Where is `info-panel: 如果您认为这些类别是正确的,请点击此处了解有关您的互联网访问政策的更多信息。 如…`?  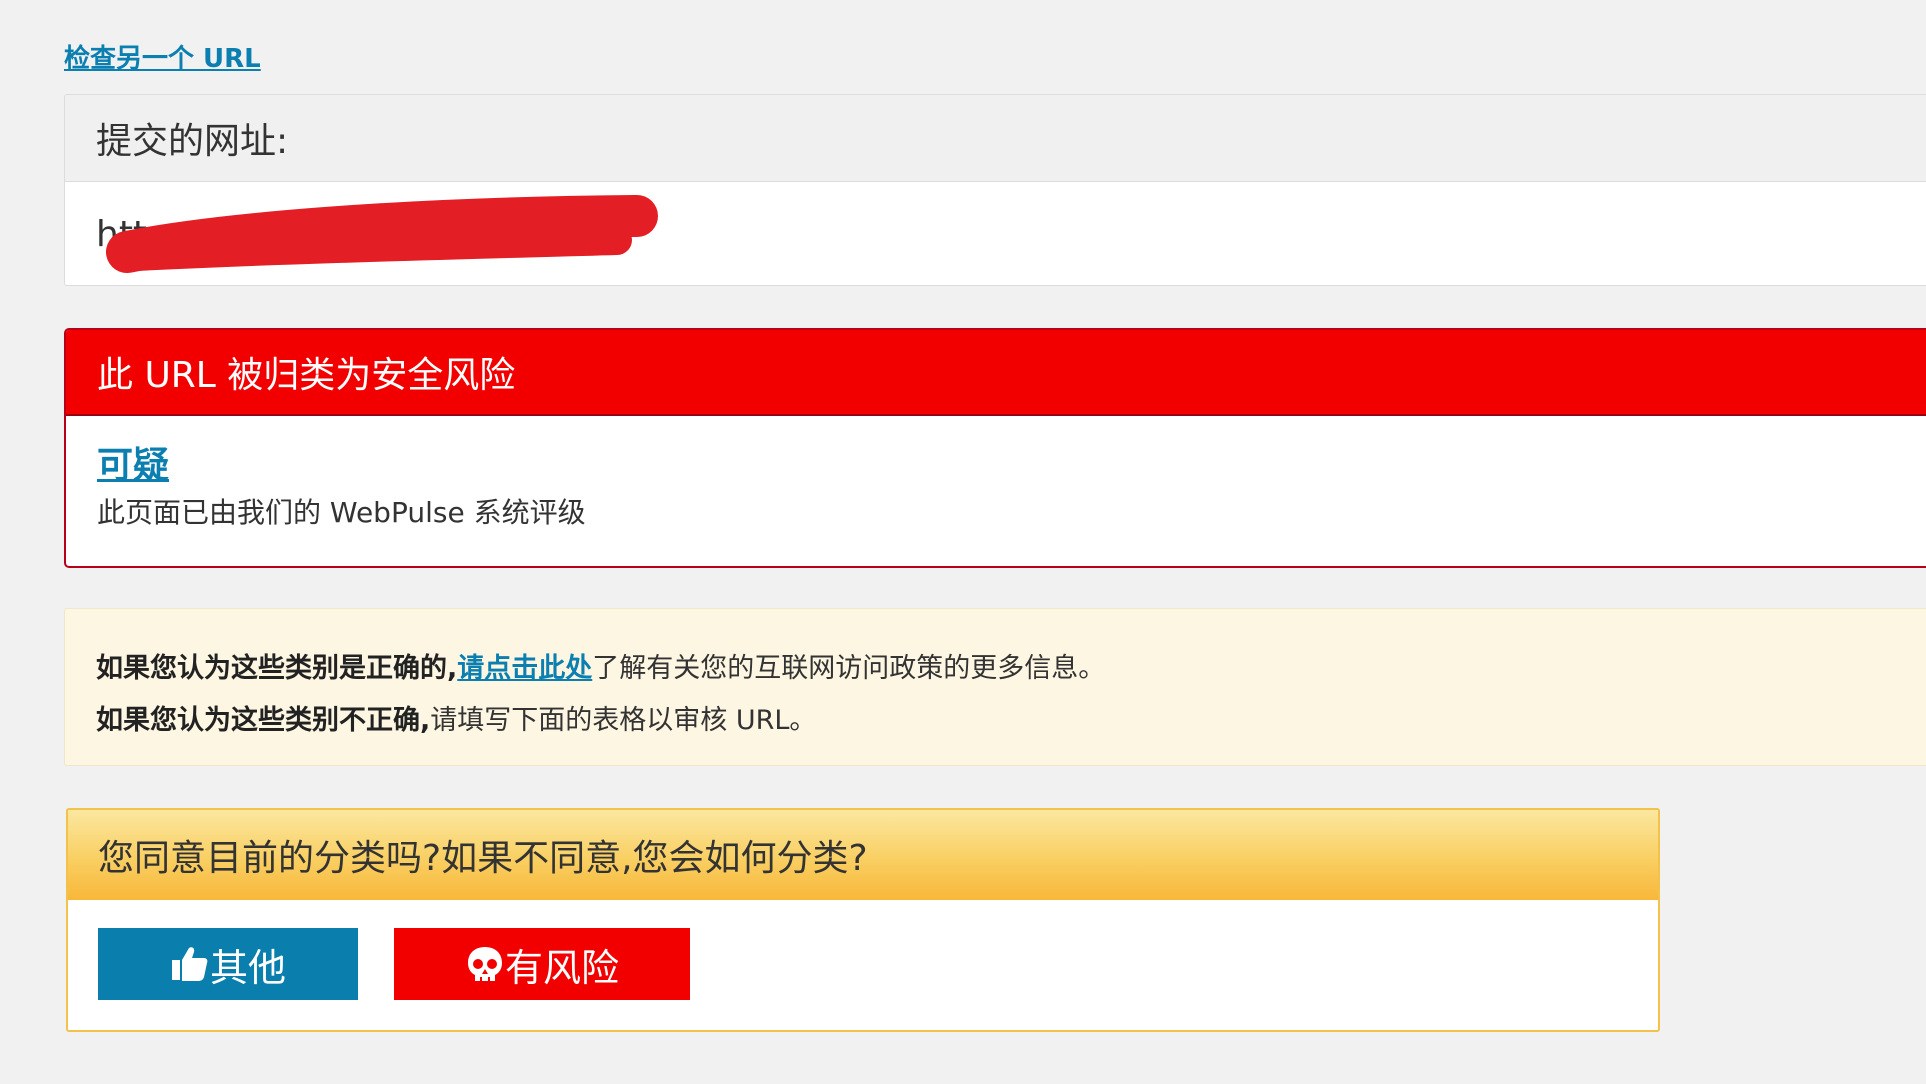
info-panel: 如果您认为这些类别是正确的,请点击此处了解有关您的互联网访问政策的更多信息。 如… is located at coordinates (995, 687).